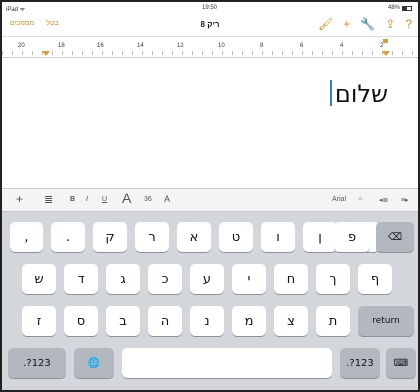  What do you see at coordinates (123, 279) in the screenshot?
I see `key-gimel: ג` at bounding box center [123, 279].